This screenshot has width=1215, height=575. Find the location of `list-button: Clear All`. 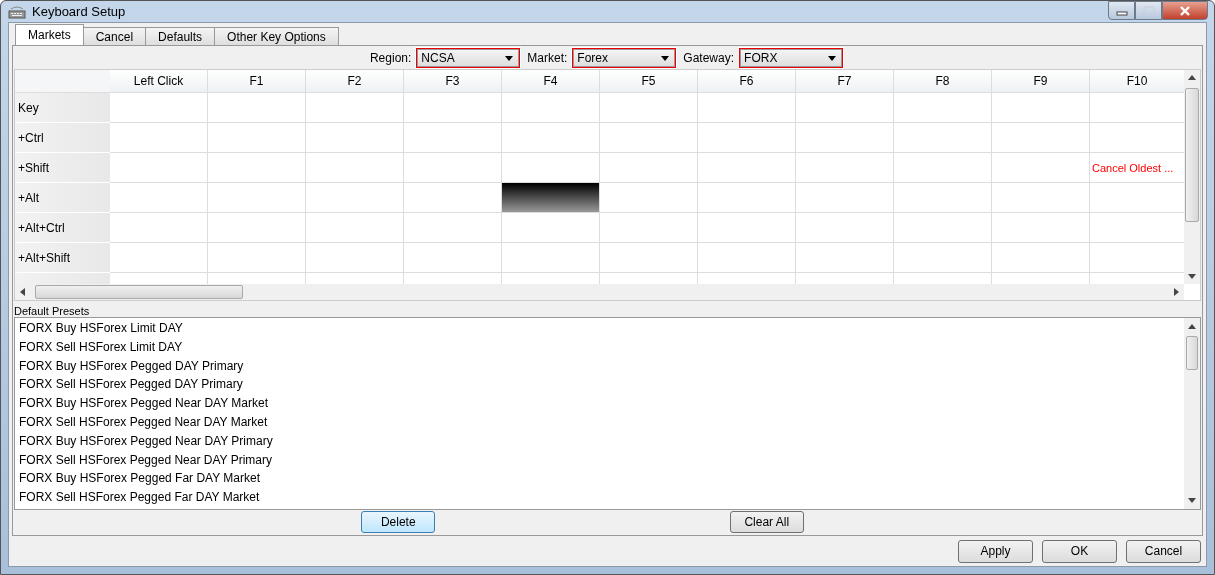

list-button: Clear All is located at coordinates (766, 522).